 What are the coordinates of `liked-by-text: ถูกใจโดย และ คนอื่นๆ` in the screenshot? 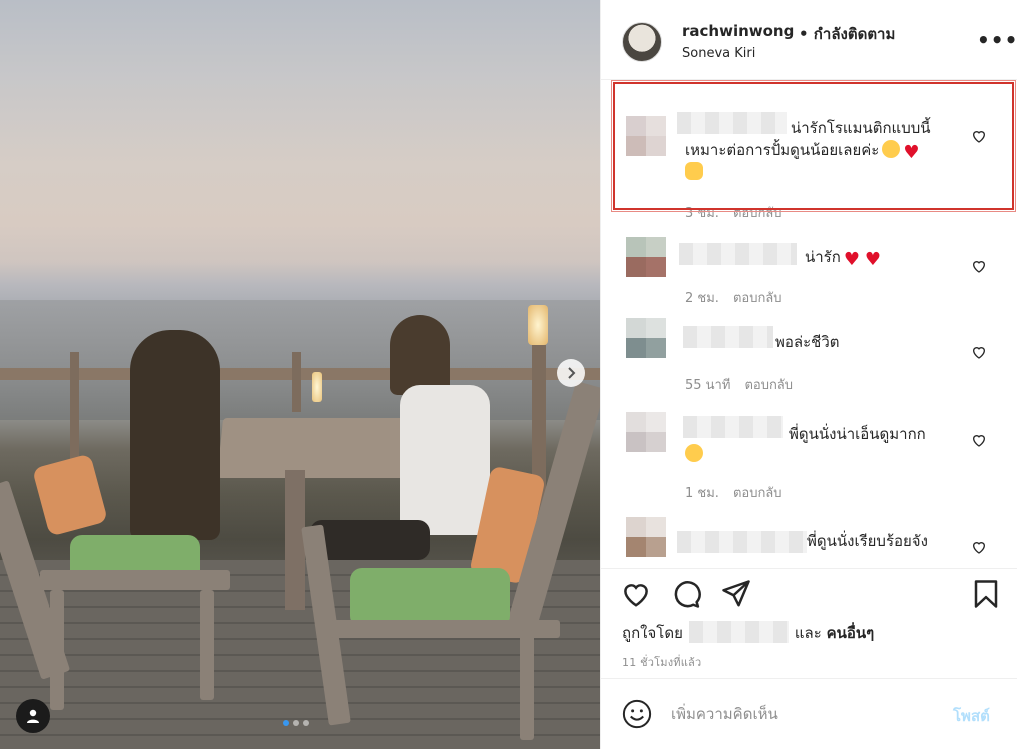 It's located at (748, 633).